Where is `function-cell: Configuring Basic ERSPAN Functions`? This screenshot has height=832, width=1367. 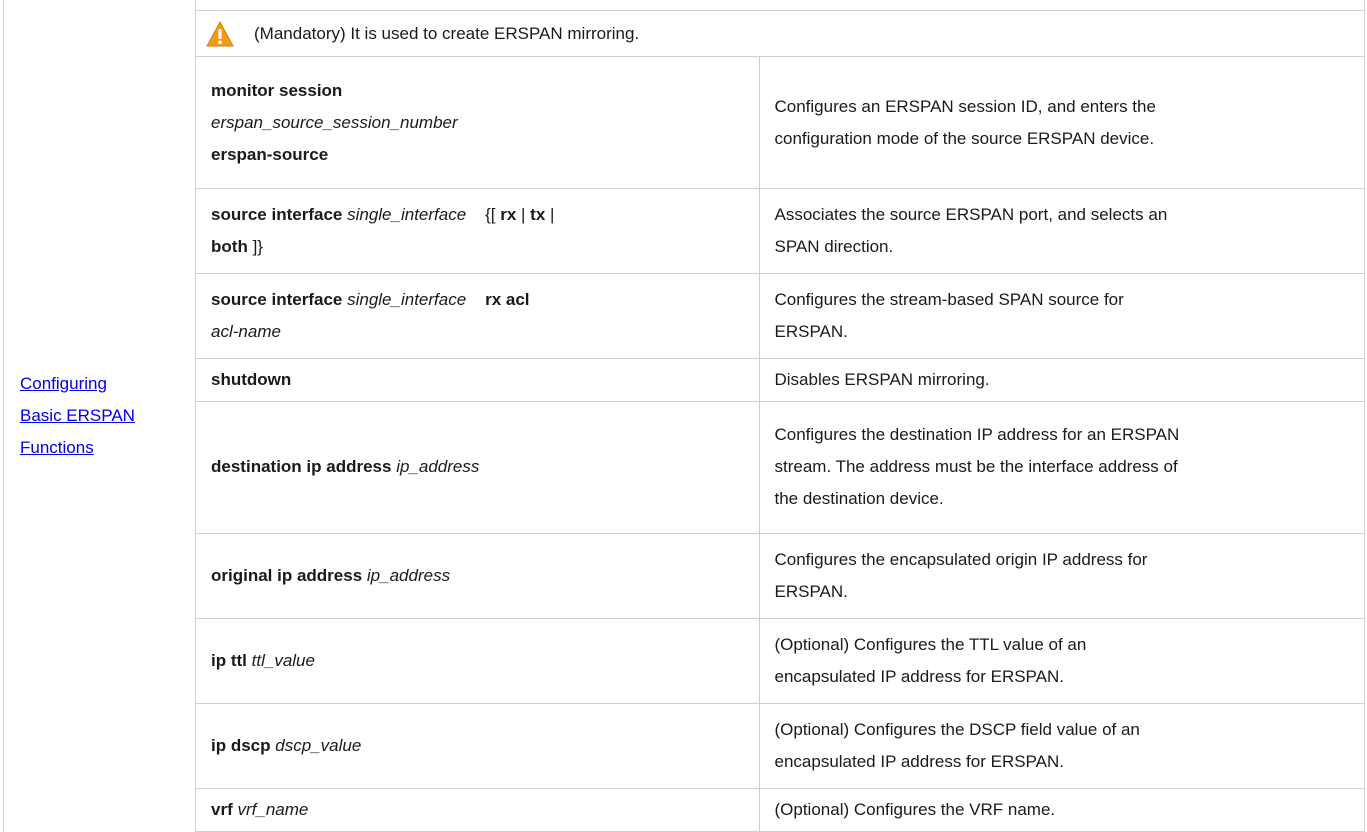
function-cell: Configuring Basic ERSPAN Functions is located at coordinates (99, 416).